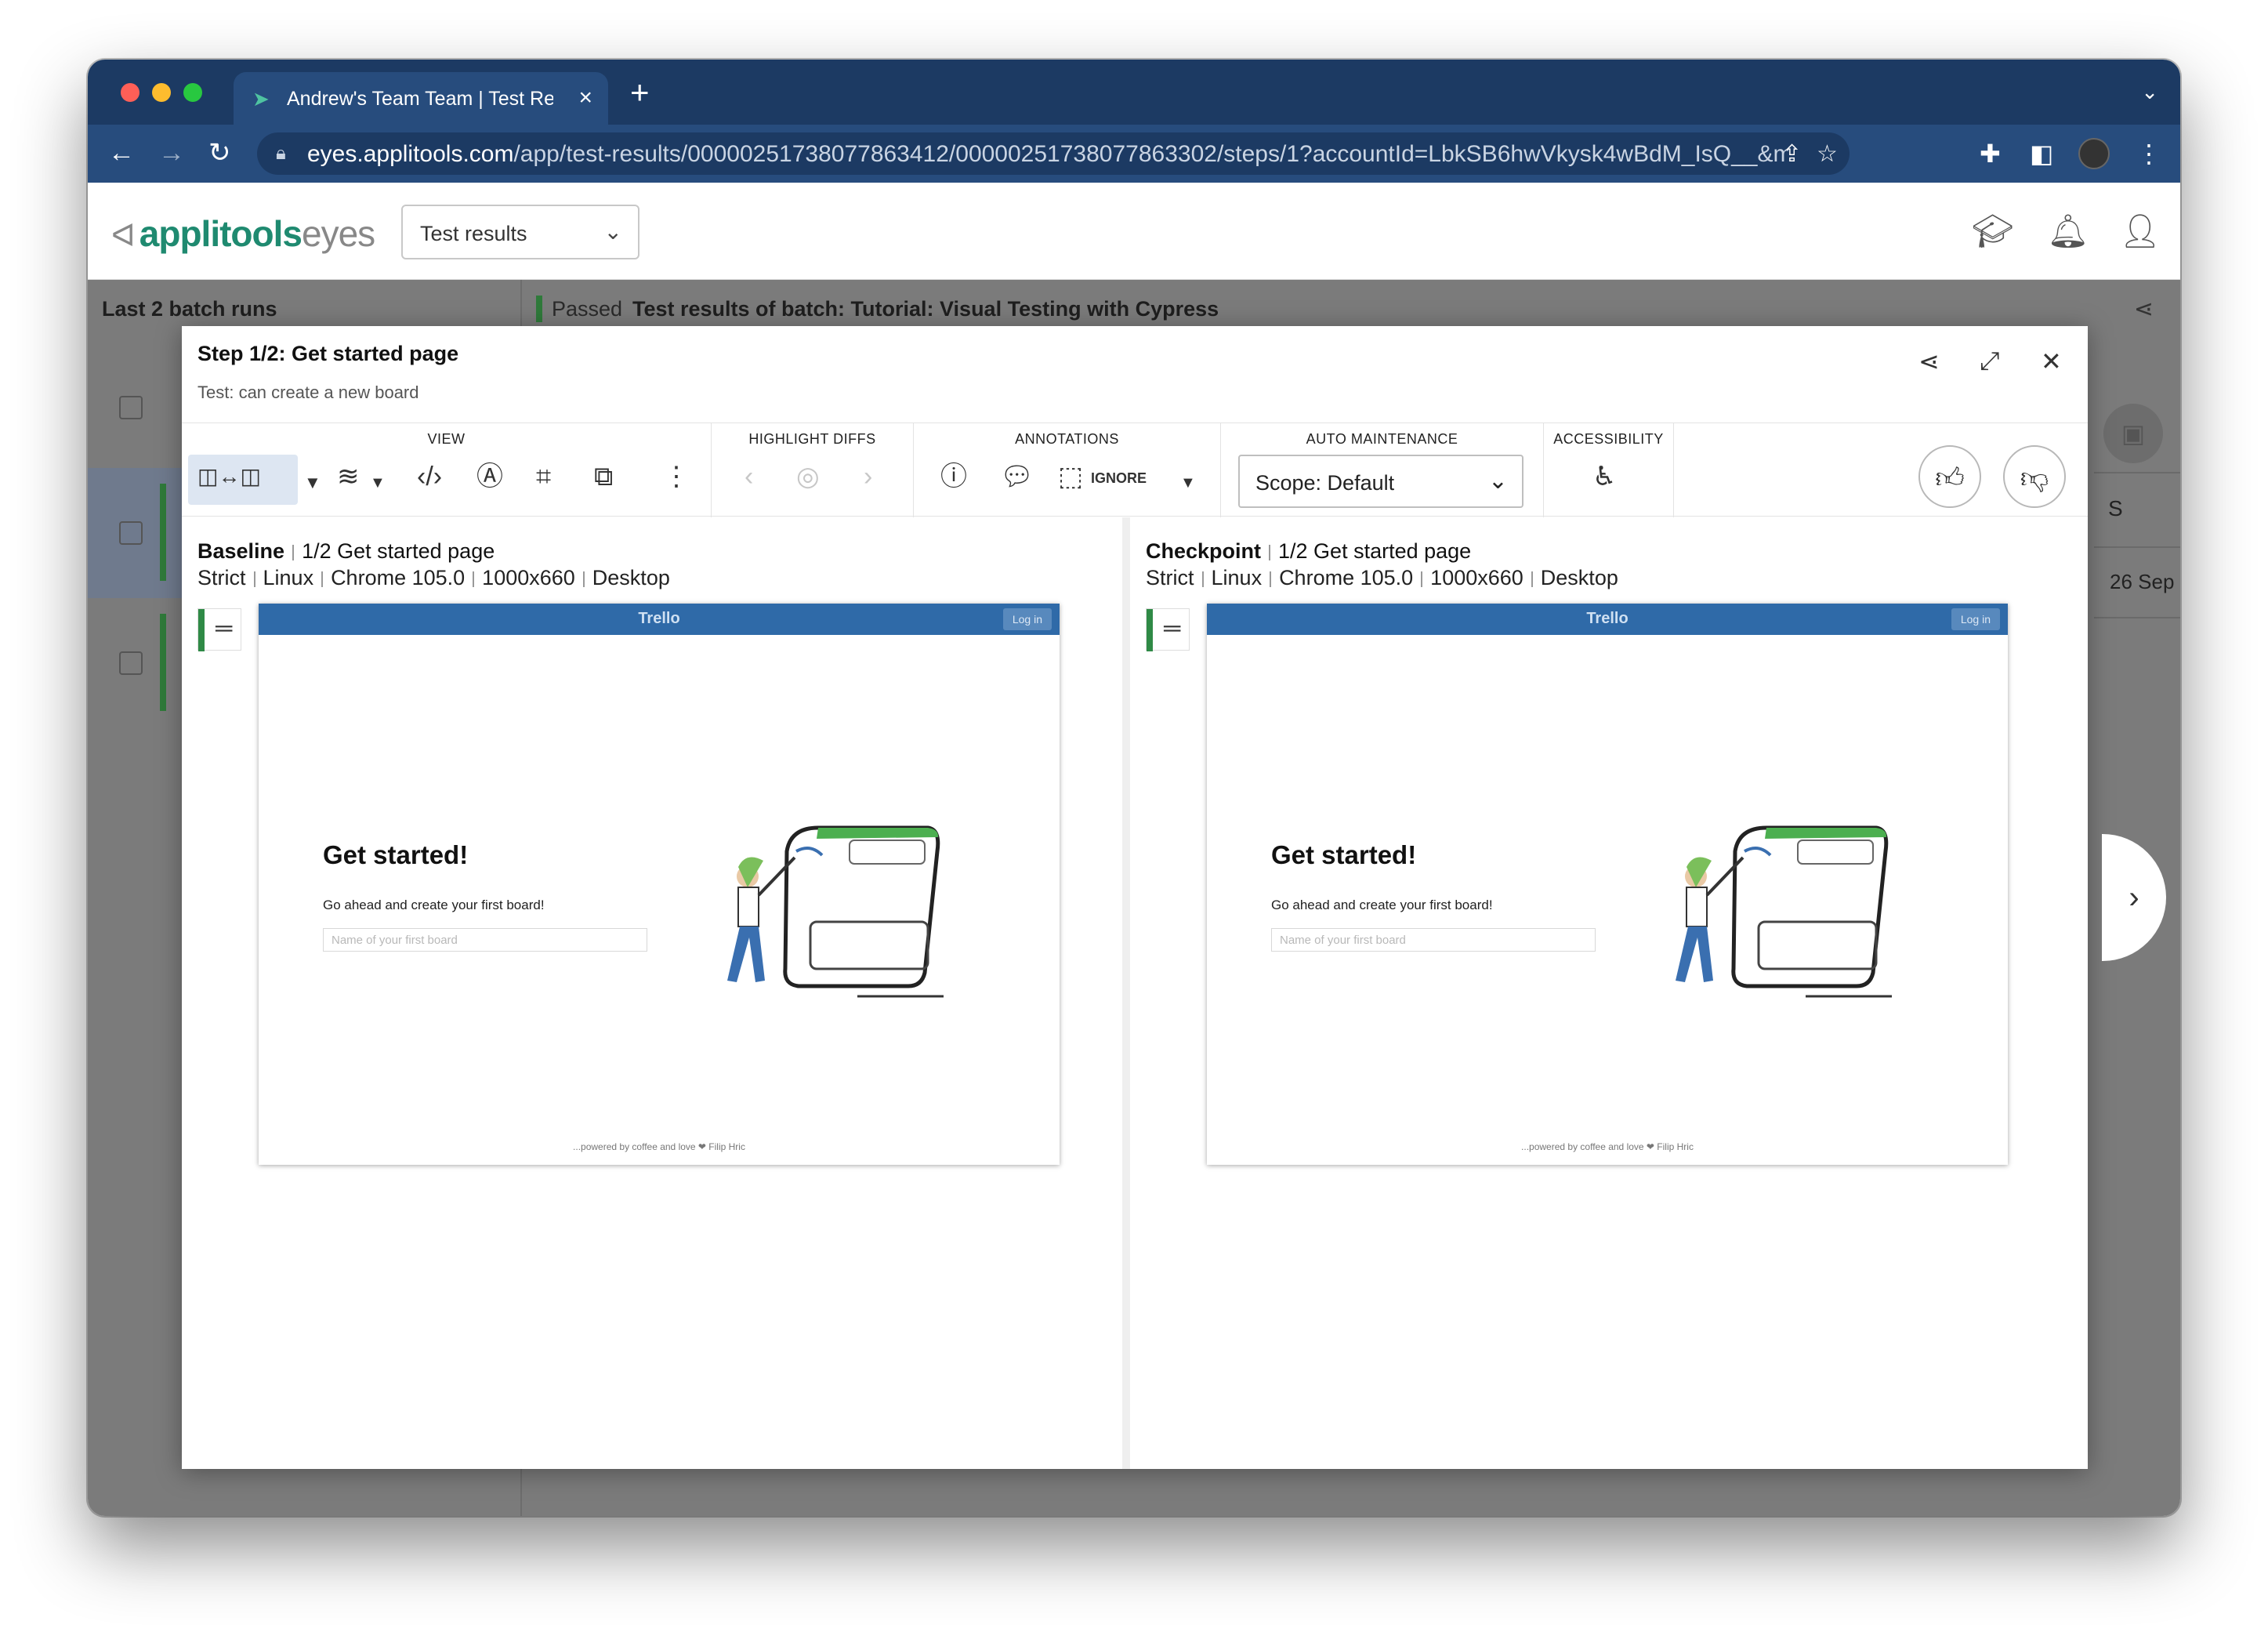 Image resolution: width=2268 pixels, height=1632 pixels. I want to click on batch-status: Passed, so click(587, 309).